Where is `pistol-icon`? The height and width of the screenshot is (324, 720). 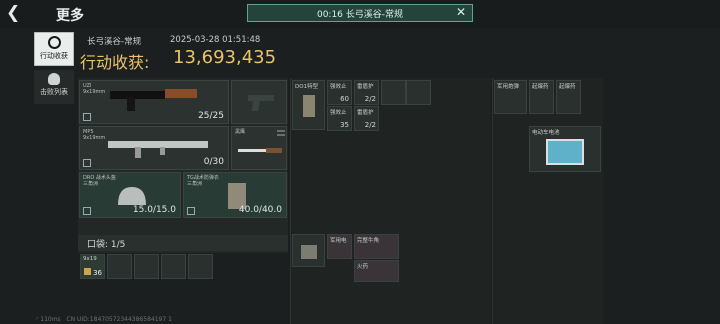 pistol-icon is located at coordinates (261, 103).